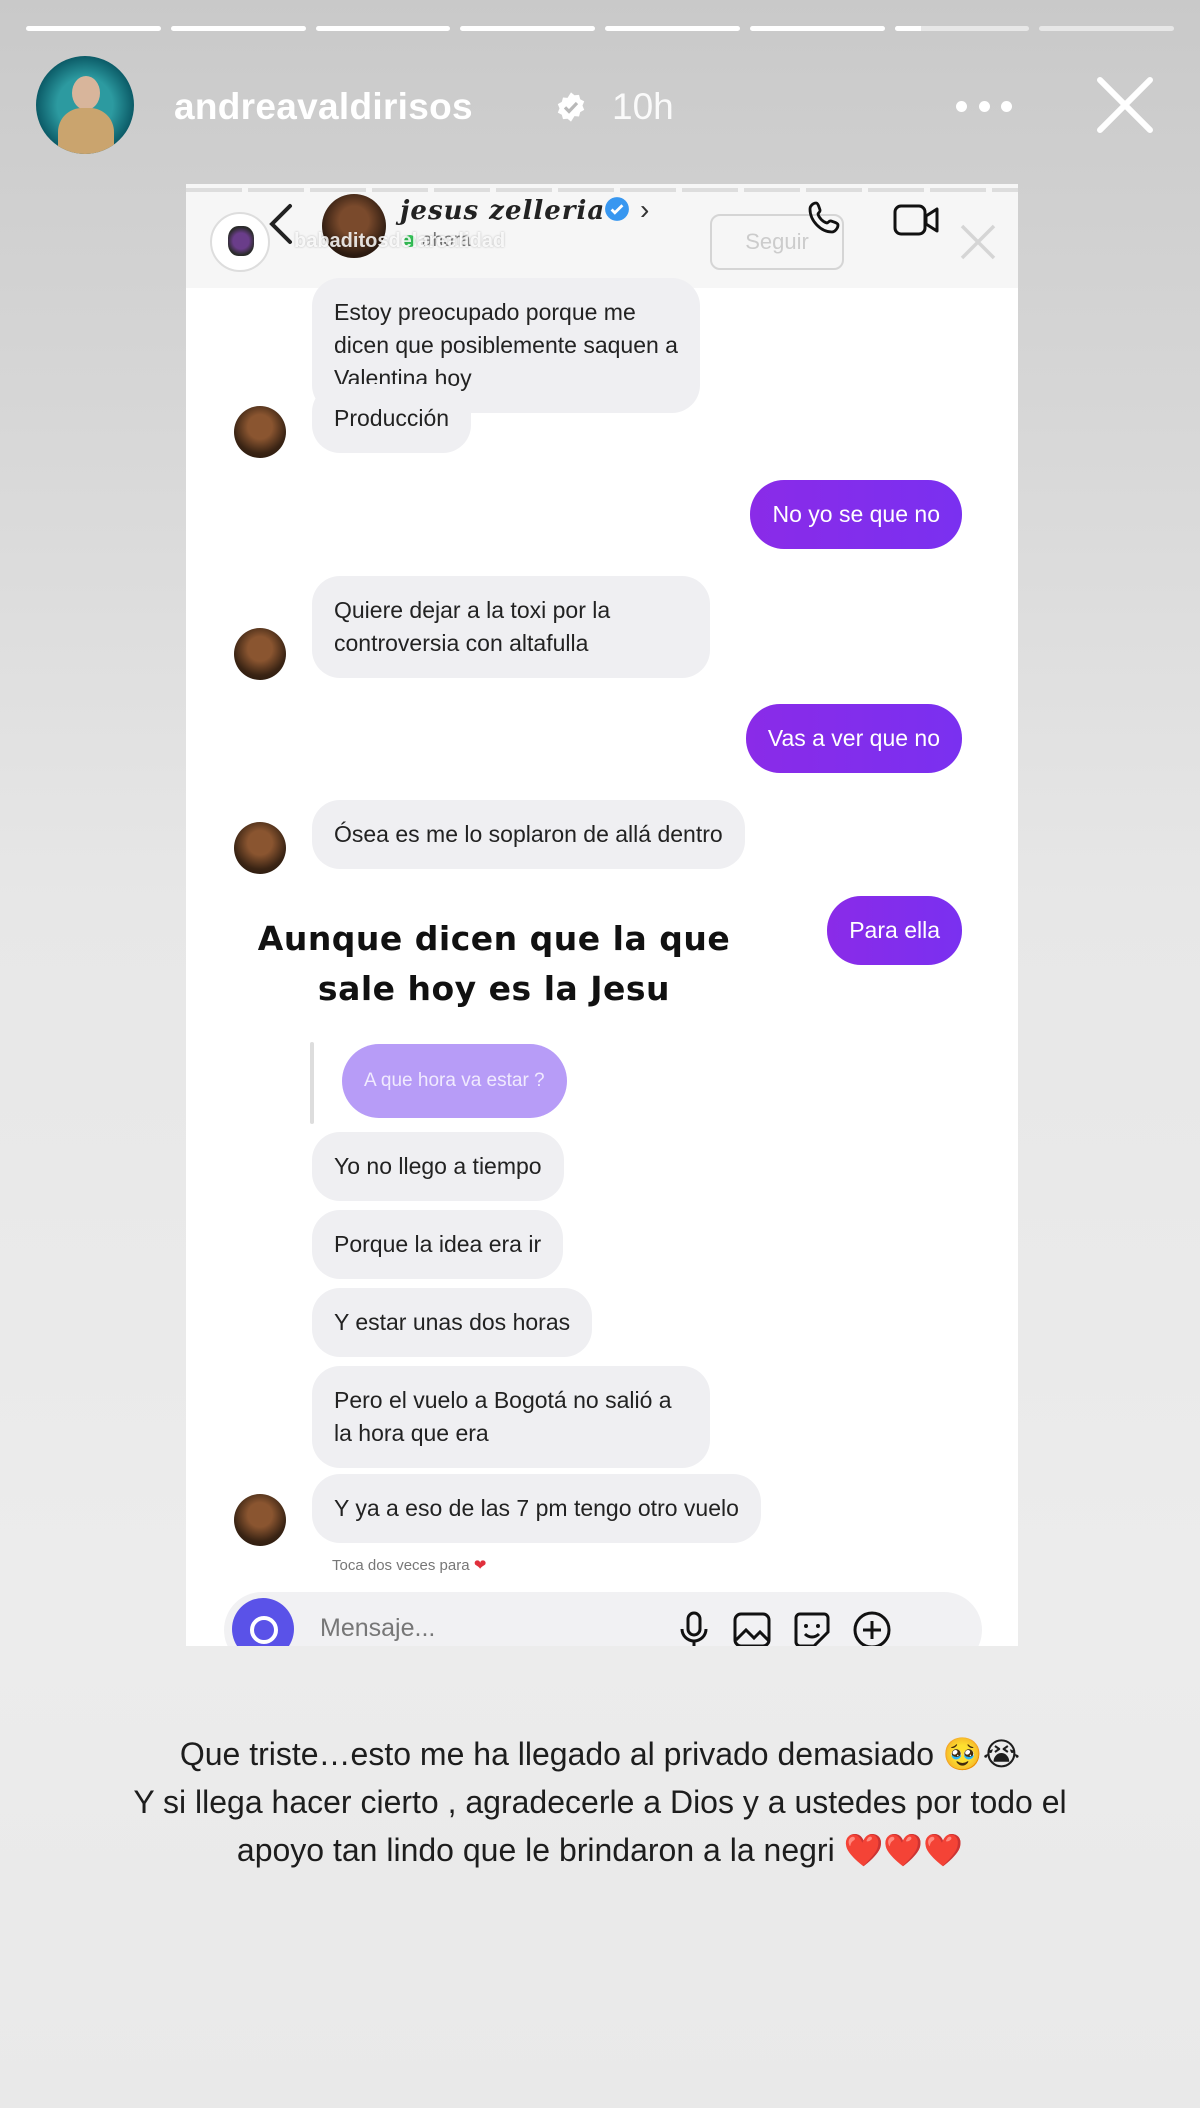 This screenshot has height=2108, width=1200. I want to click on message-bubble: Para ella, so click(894, 930).